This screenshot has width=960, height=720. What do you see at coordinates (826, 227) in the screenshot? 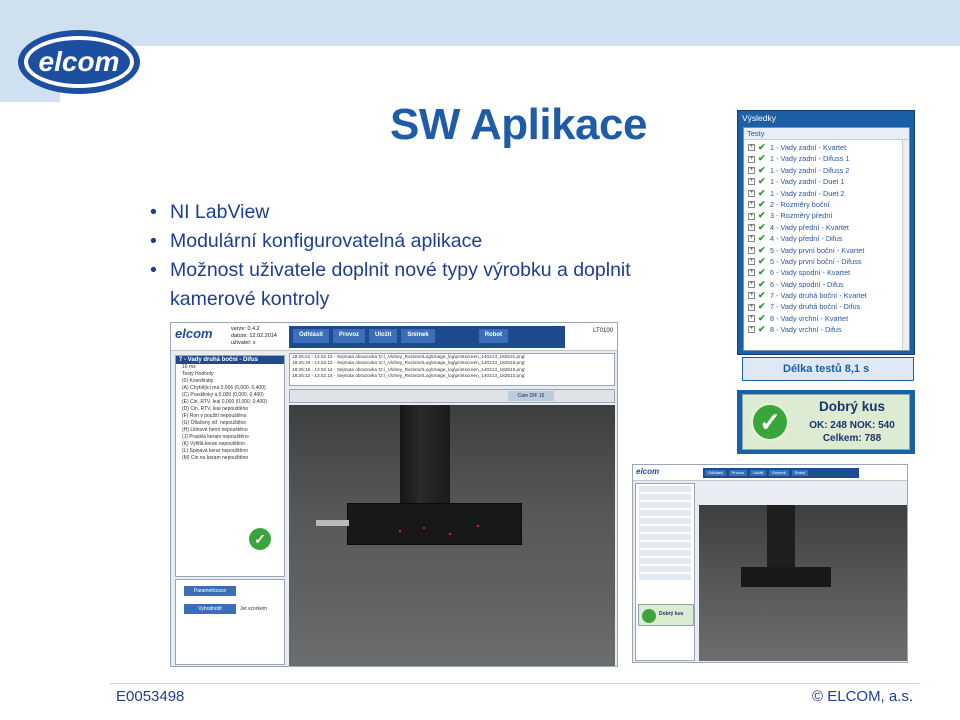
I see `test-result-item: + ✔ 4 - Vady přední - Kvartet` at bounding box center [826, 227].